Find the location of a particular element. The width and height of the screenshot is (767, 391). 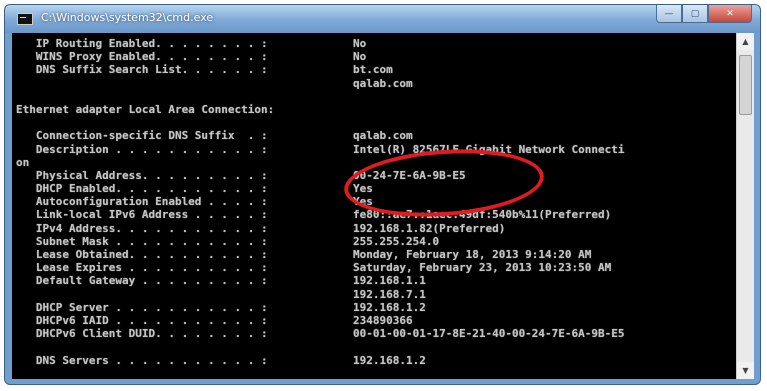

title-bar: C:\Windows\system32\cmd.exe — ▢ ✕ is located at coordinates (382, 19).